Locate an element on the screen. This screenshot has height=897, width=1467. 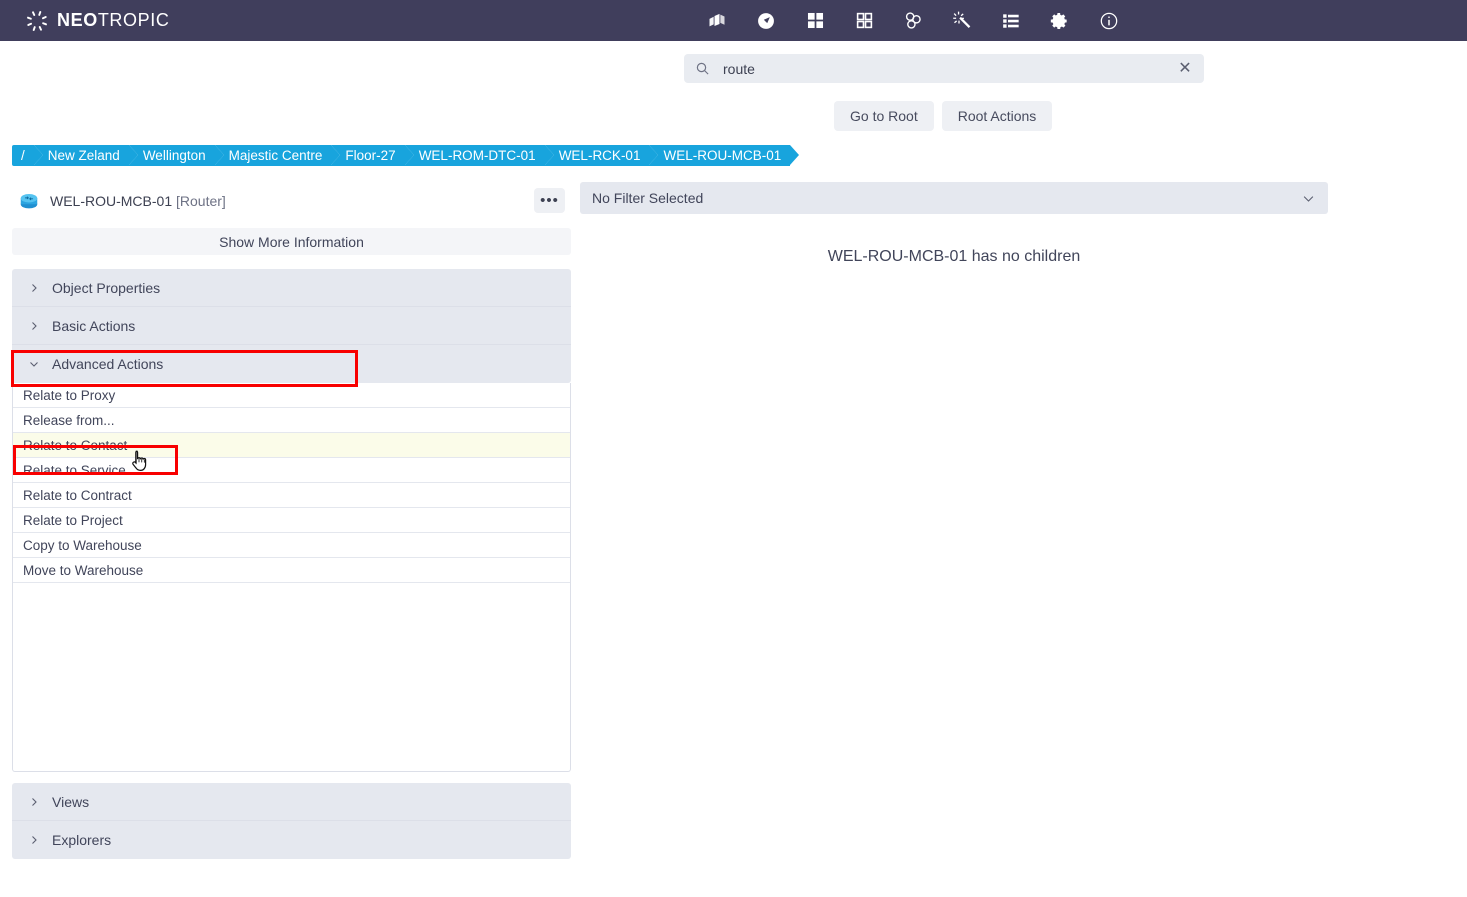
layers-3d-icon is located at coordinates (717, 21).